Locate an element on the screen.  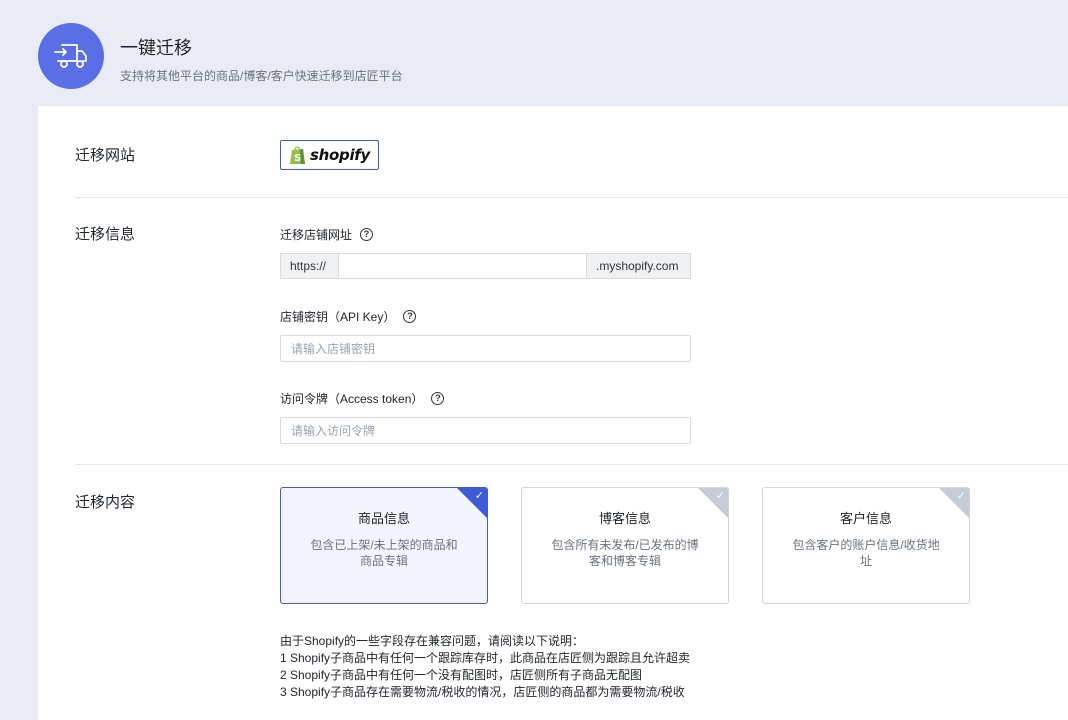
store-url-field: https:// .myshopify.com is located at coordinates (485, 266).